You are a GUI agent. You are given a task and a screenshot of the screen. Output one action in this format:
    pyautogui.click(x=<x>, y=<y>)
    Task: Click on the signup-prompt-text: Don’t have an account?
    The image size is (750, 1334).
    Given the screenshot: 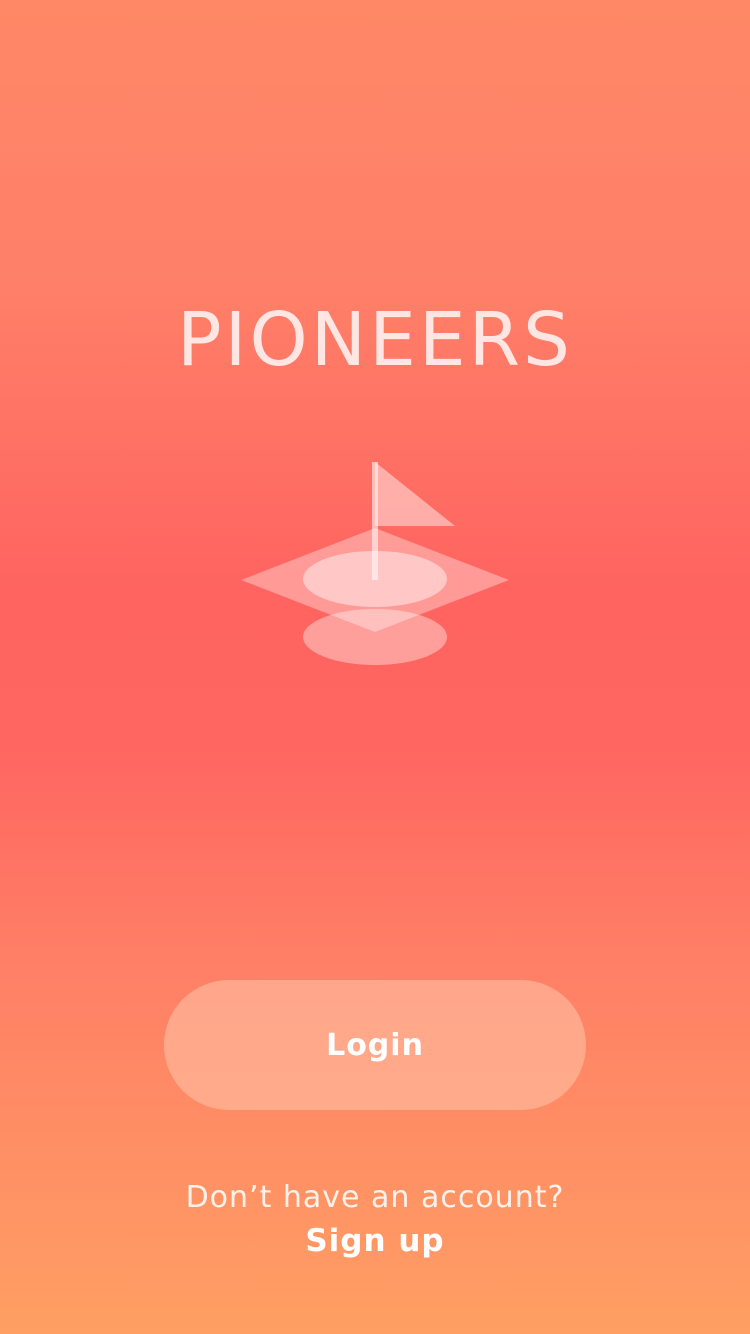 What is the action you would take?
    pyautogui.click(x=375, y=1197)
    